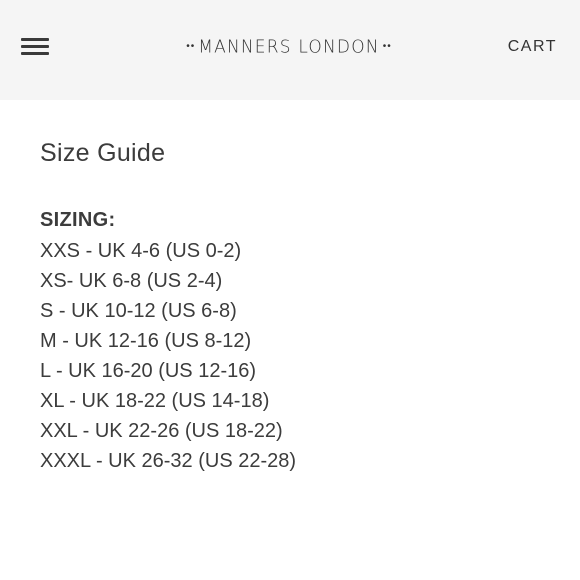 This screenshot has width=580, height=580. Describe the element at coordinates (155, 401) in the screenshot. I see `size-row-xl: XL - UK 18-22 (US 14-18)` at that location.